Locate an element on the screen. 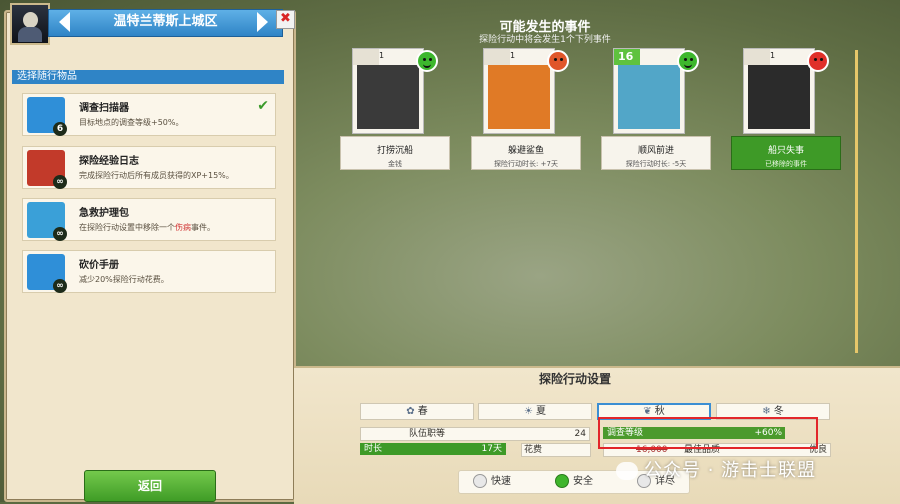 The image size is (900, 504). item-name: 调查扫描器 is located at coordinates (104, 108).